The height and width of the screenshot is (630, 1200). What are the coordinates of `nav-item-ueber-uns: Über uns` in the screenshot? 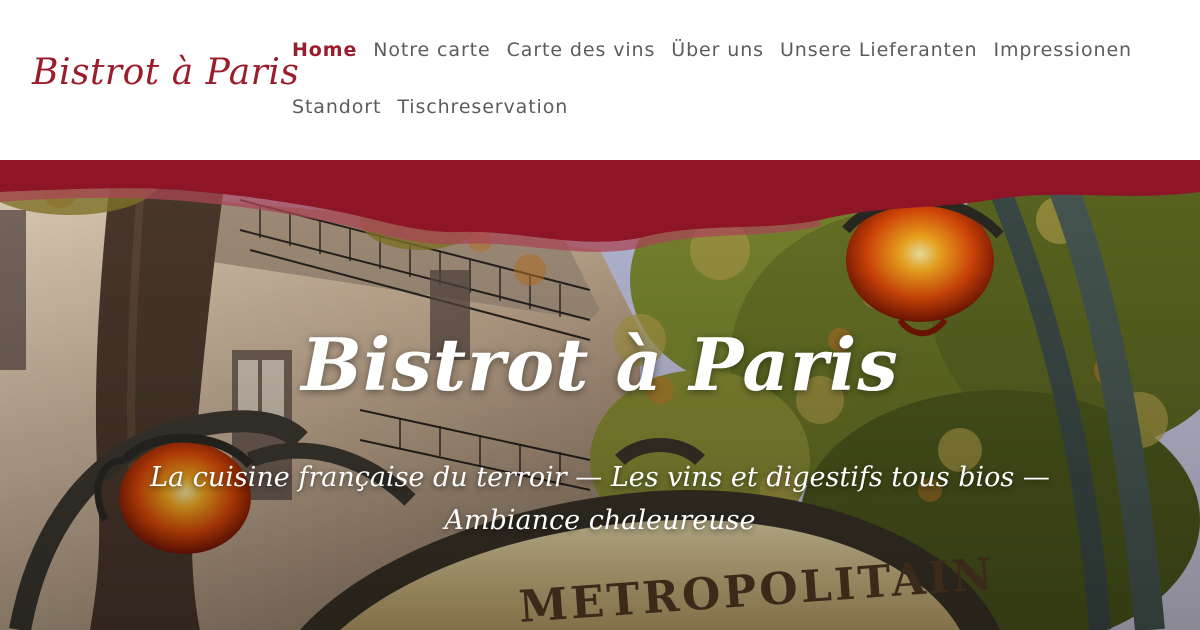 It's located at (717, 48).